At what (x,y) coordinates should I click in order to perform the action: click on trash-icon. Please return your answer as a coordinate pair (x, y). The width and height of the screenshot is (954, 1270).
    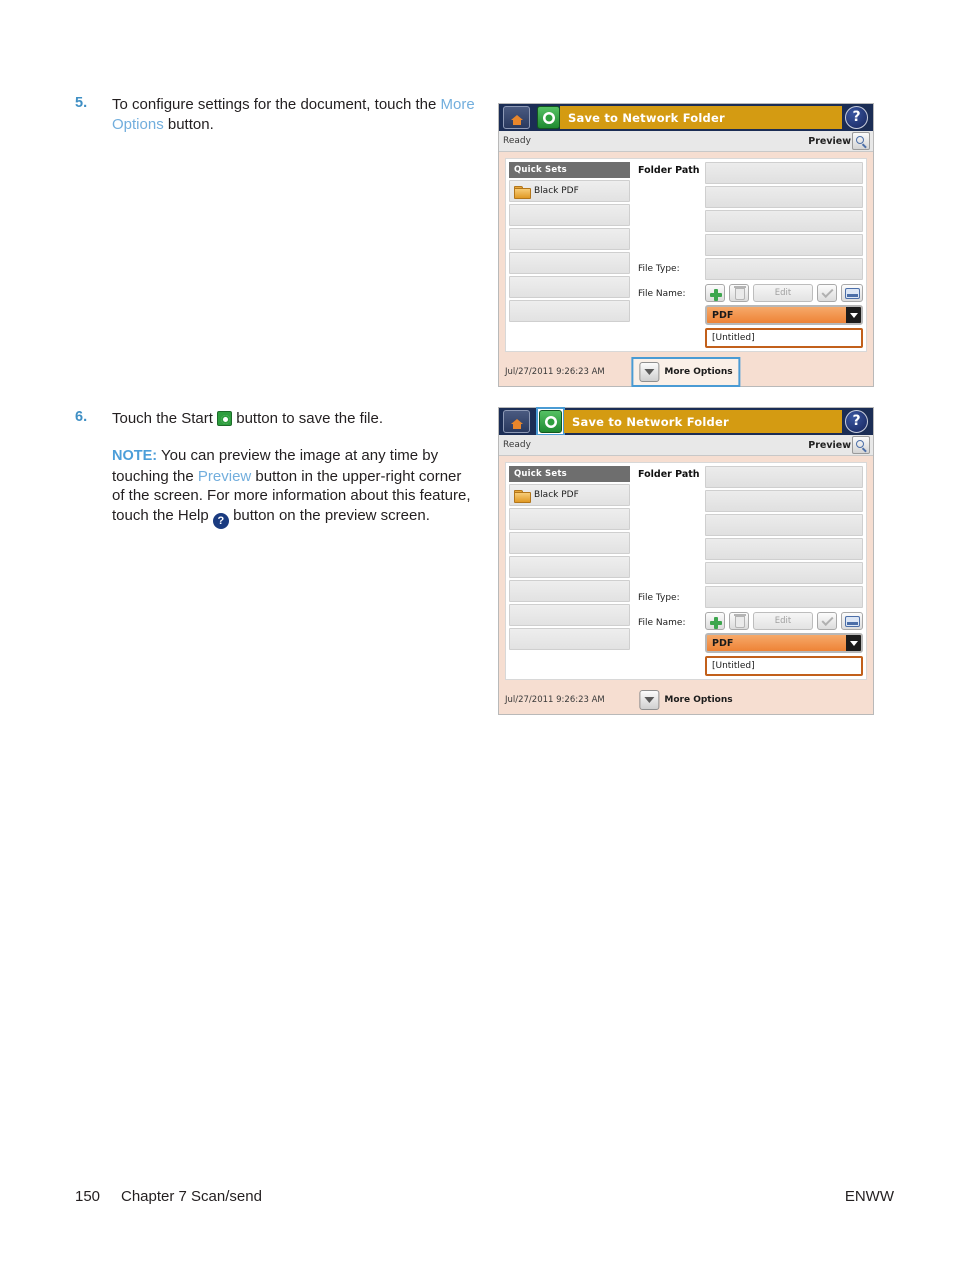
    Looking at the image, I should click on (740, 293).